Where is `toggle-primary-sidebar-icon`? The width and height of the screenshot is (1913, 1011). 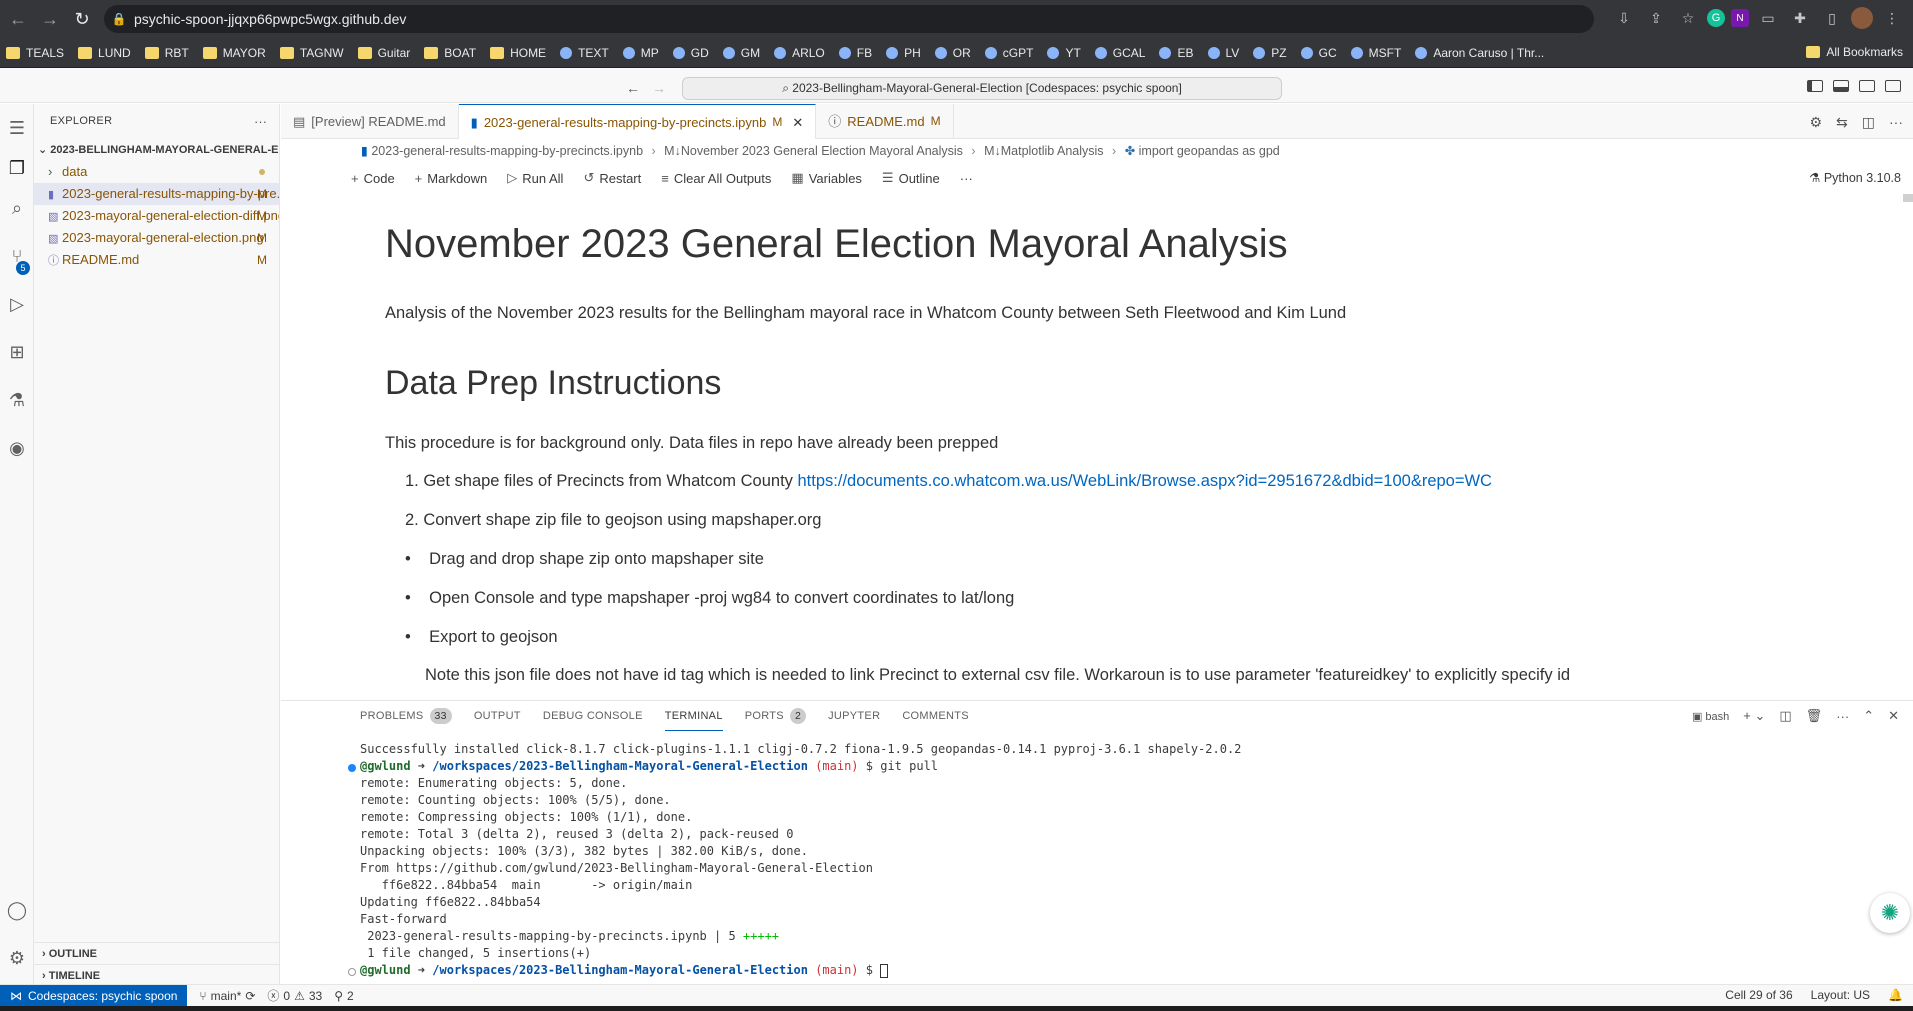
toggle-primary-sidebar-icon is located at coordinates (1815, 86).